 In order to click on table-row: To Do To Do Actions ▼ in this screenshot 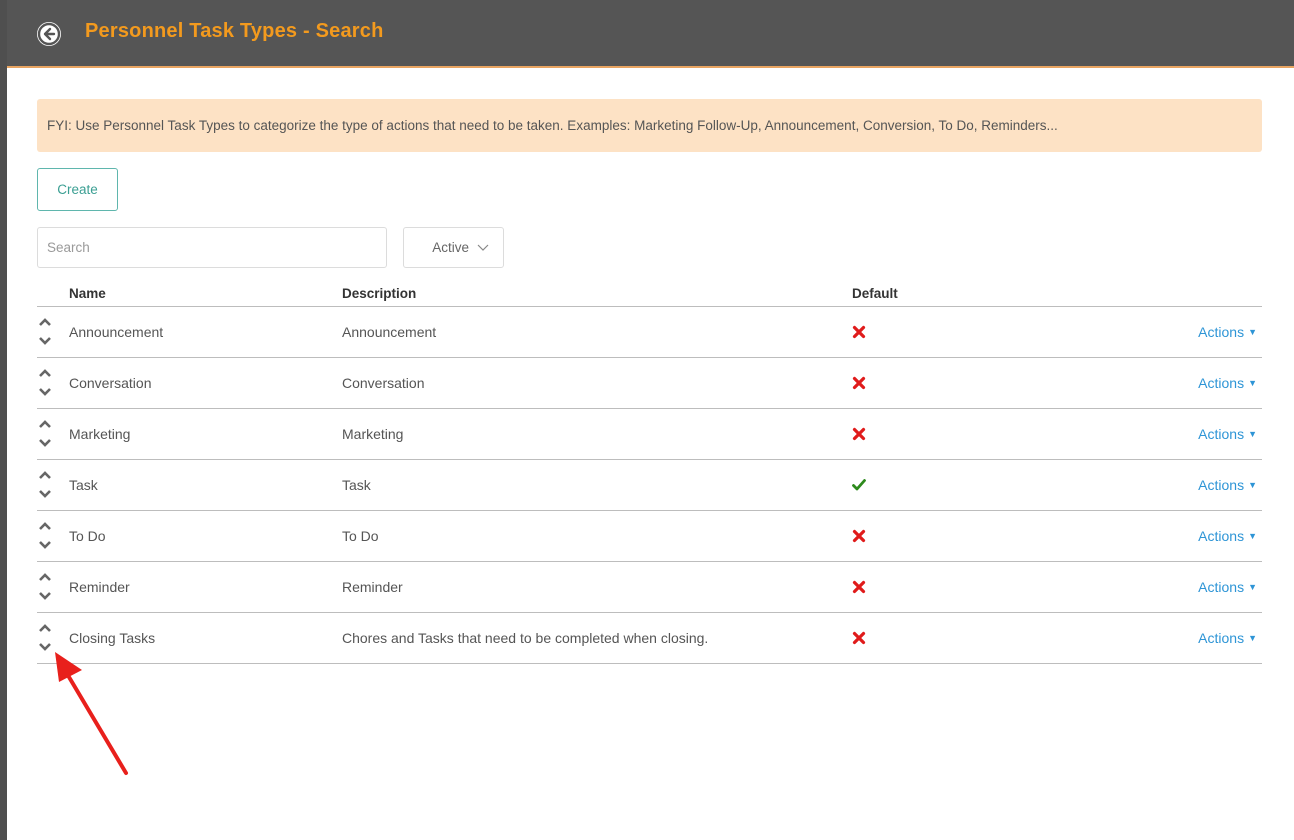, I will do `click(649, 536)`.